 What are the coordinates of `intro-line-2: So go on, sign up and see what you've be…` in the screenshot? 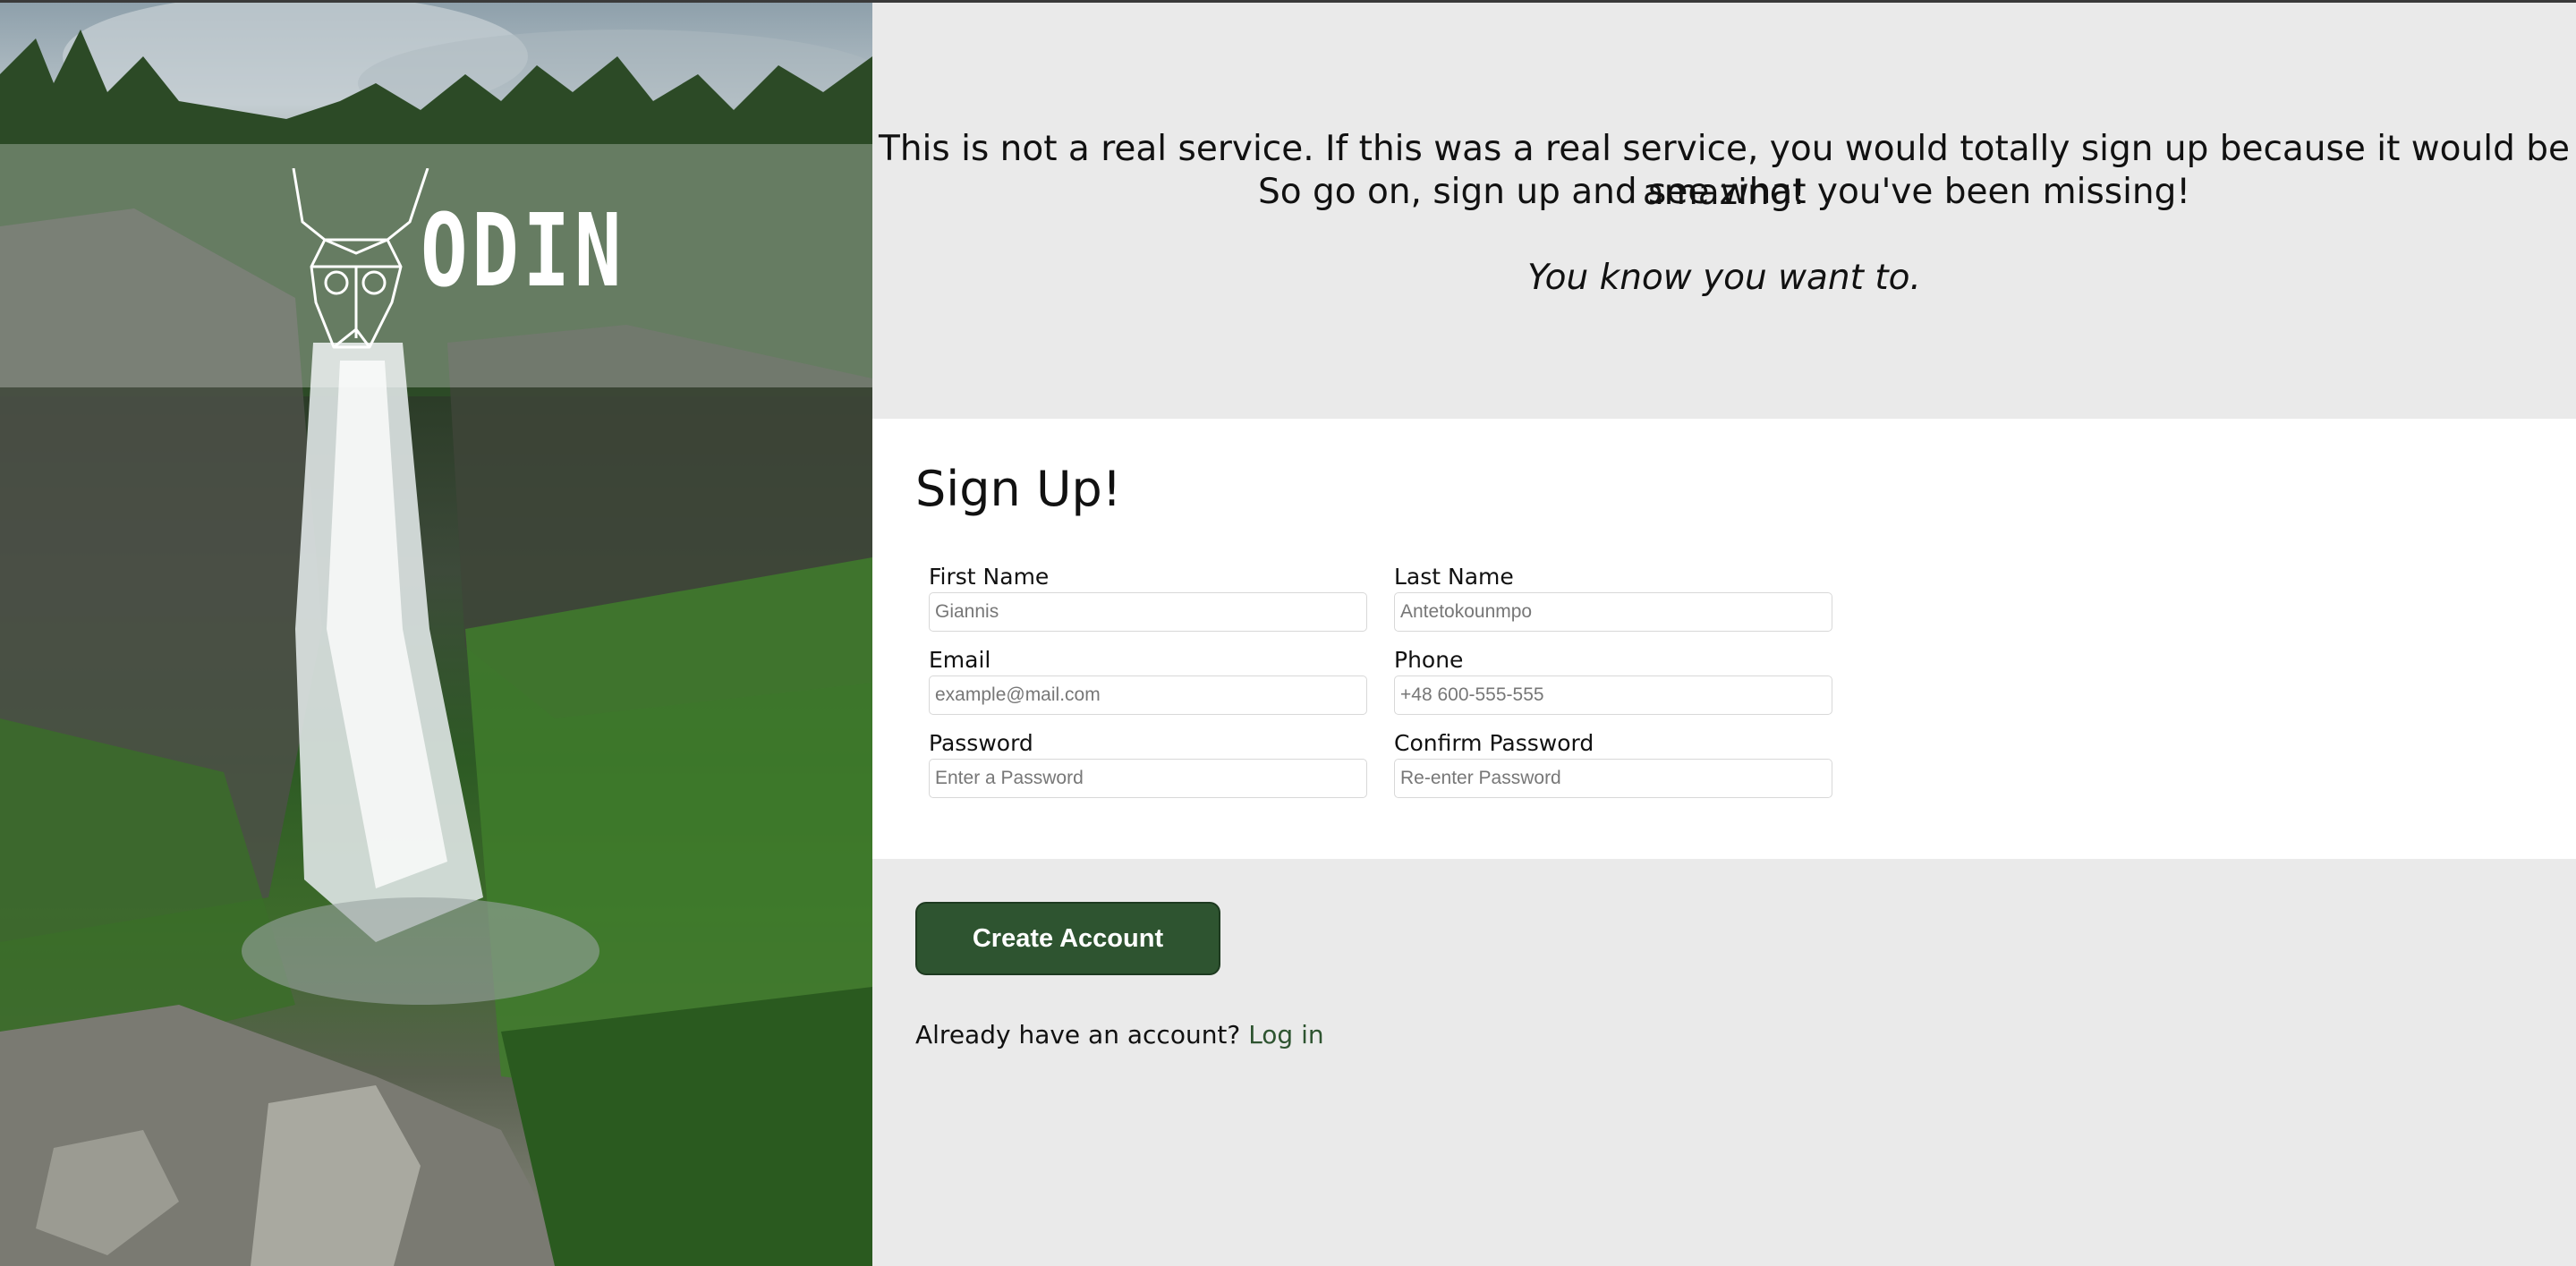 It's located at (1724, 192).